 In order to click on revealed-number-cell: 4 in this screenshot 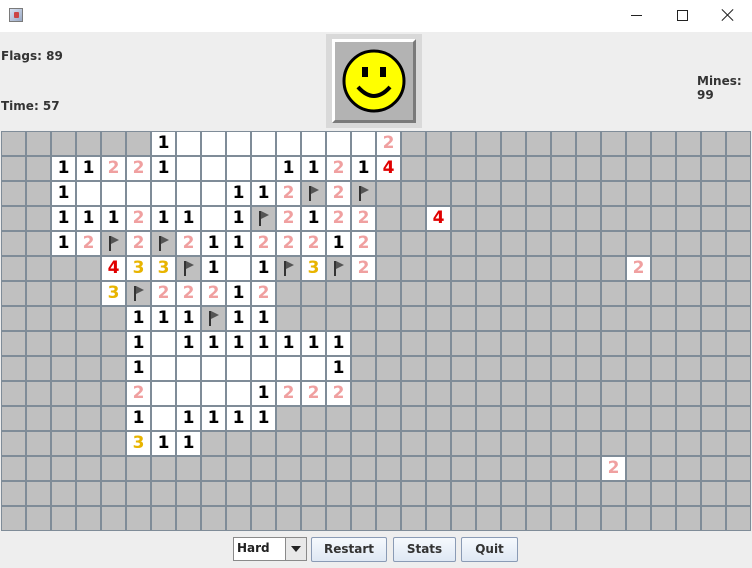, I will do `click(113, 268)`.